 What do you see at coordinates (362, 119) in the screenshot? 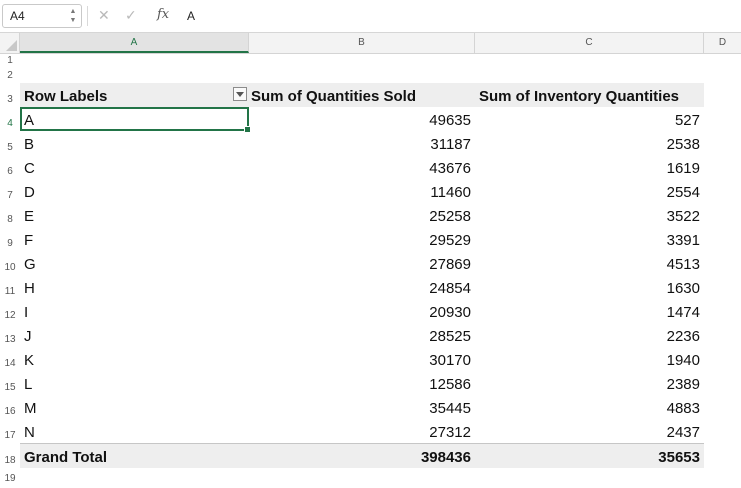
I see `sold-cell: 49635` at bounding box center [362, 119].